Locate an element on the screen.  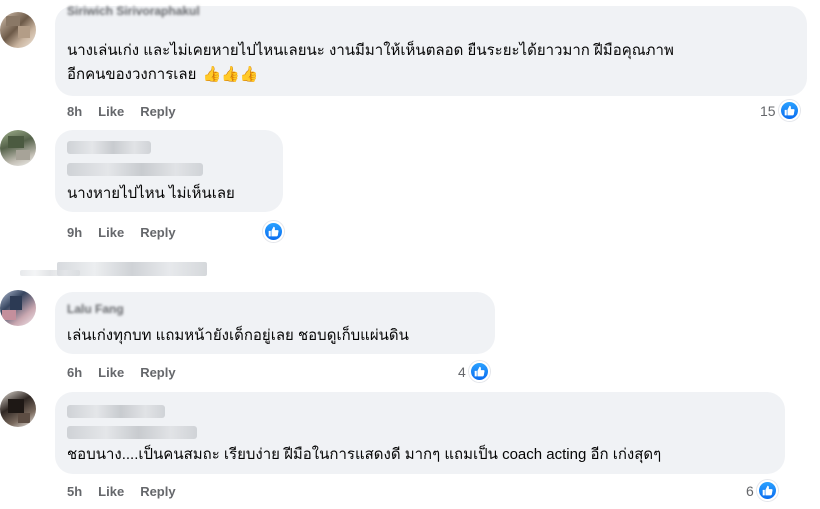
reaction-summary: 6 is located at coordinates (762, 490).